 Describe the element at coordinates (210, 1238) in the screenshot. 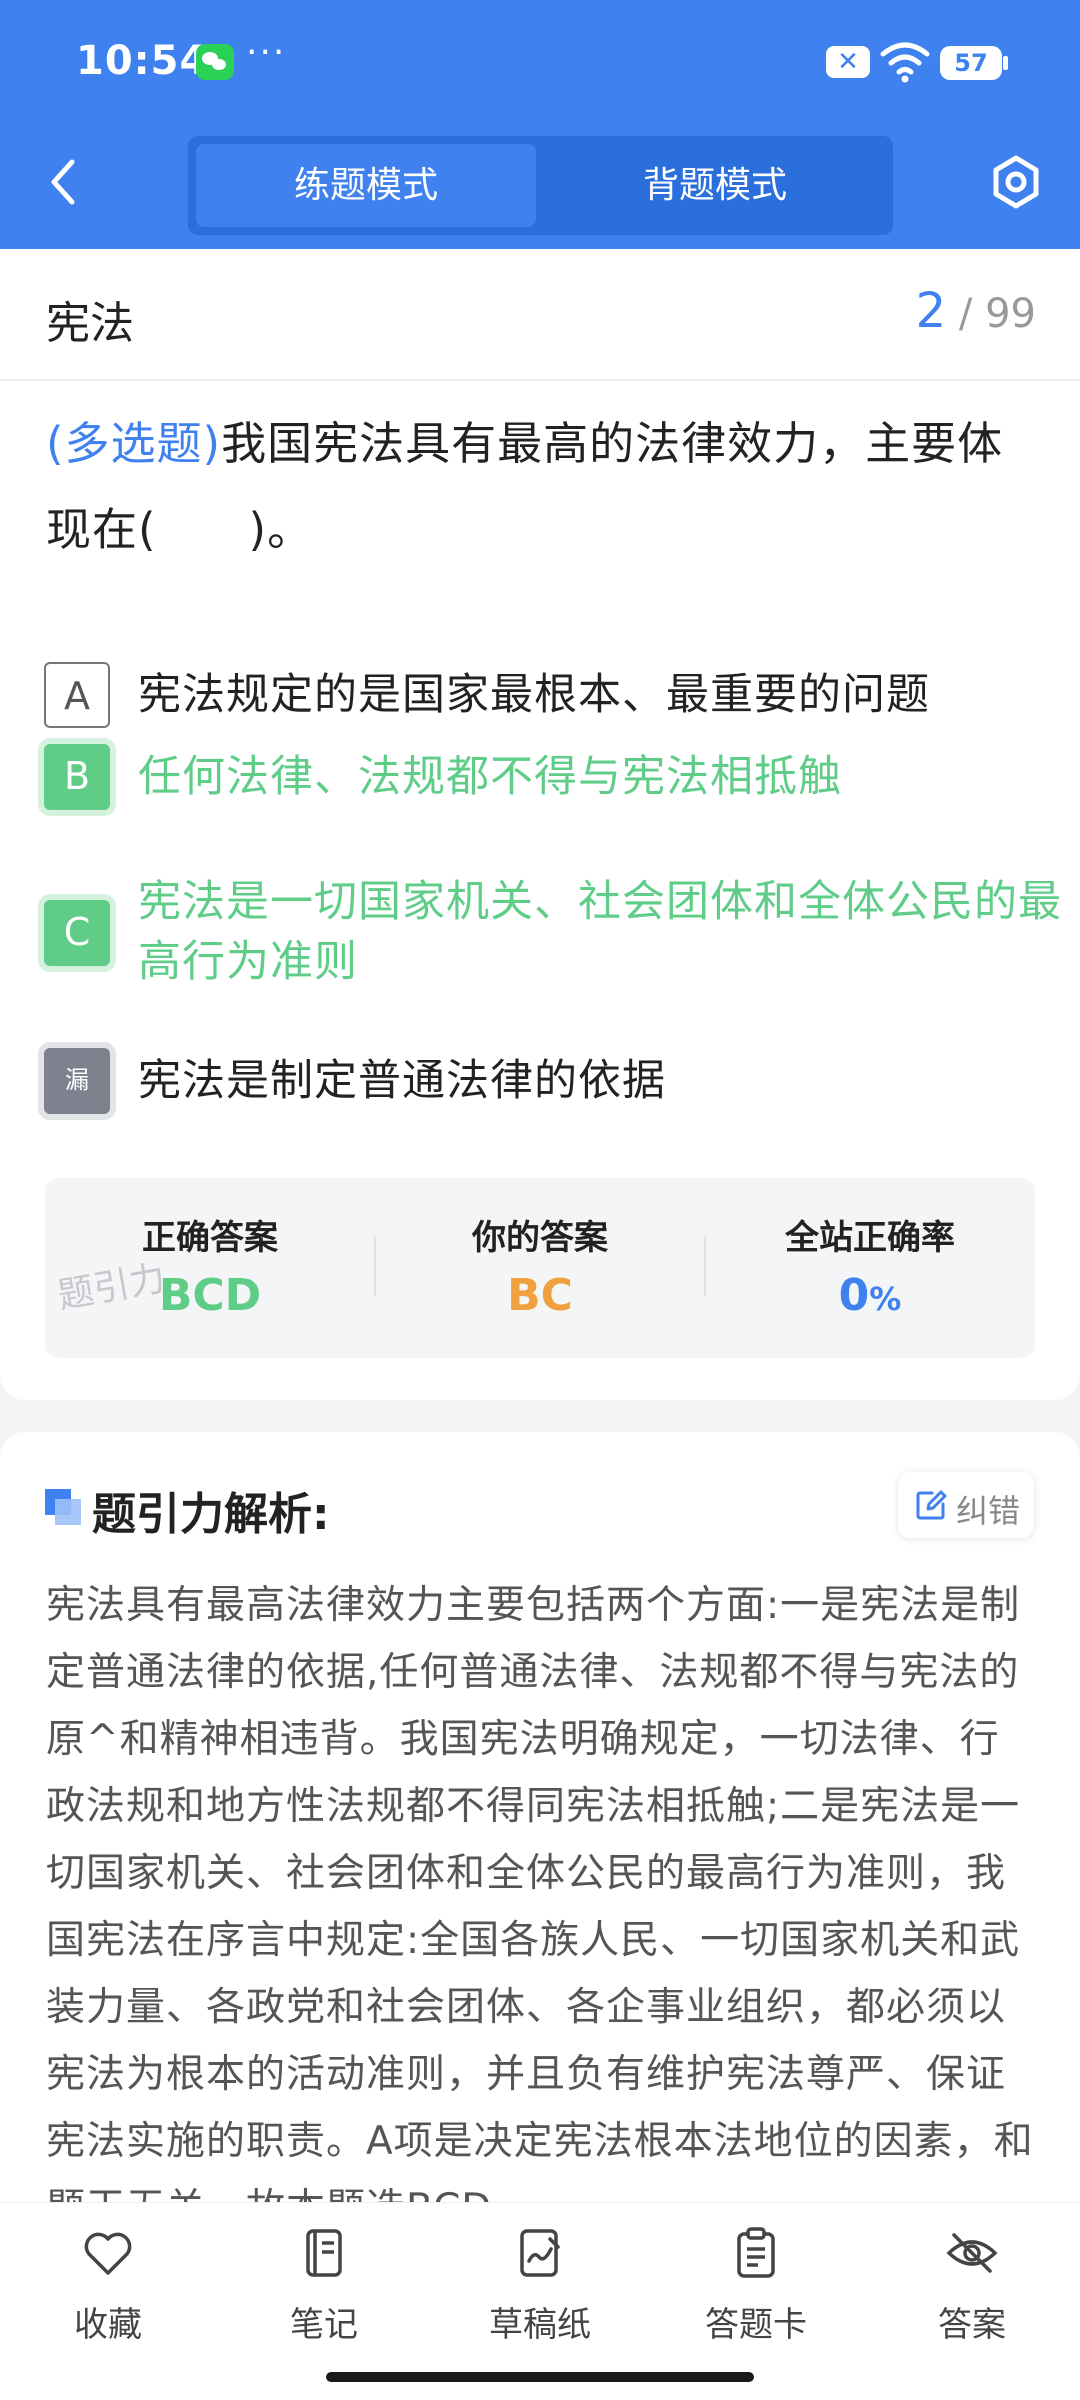

I see `correct-answer-label: 正确答案` at that location.